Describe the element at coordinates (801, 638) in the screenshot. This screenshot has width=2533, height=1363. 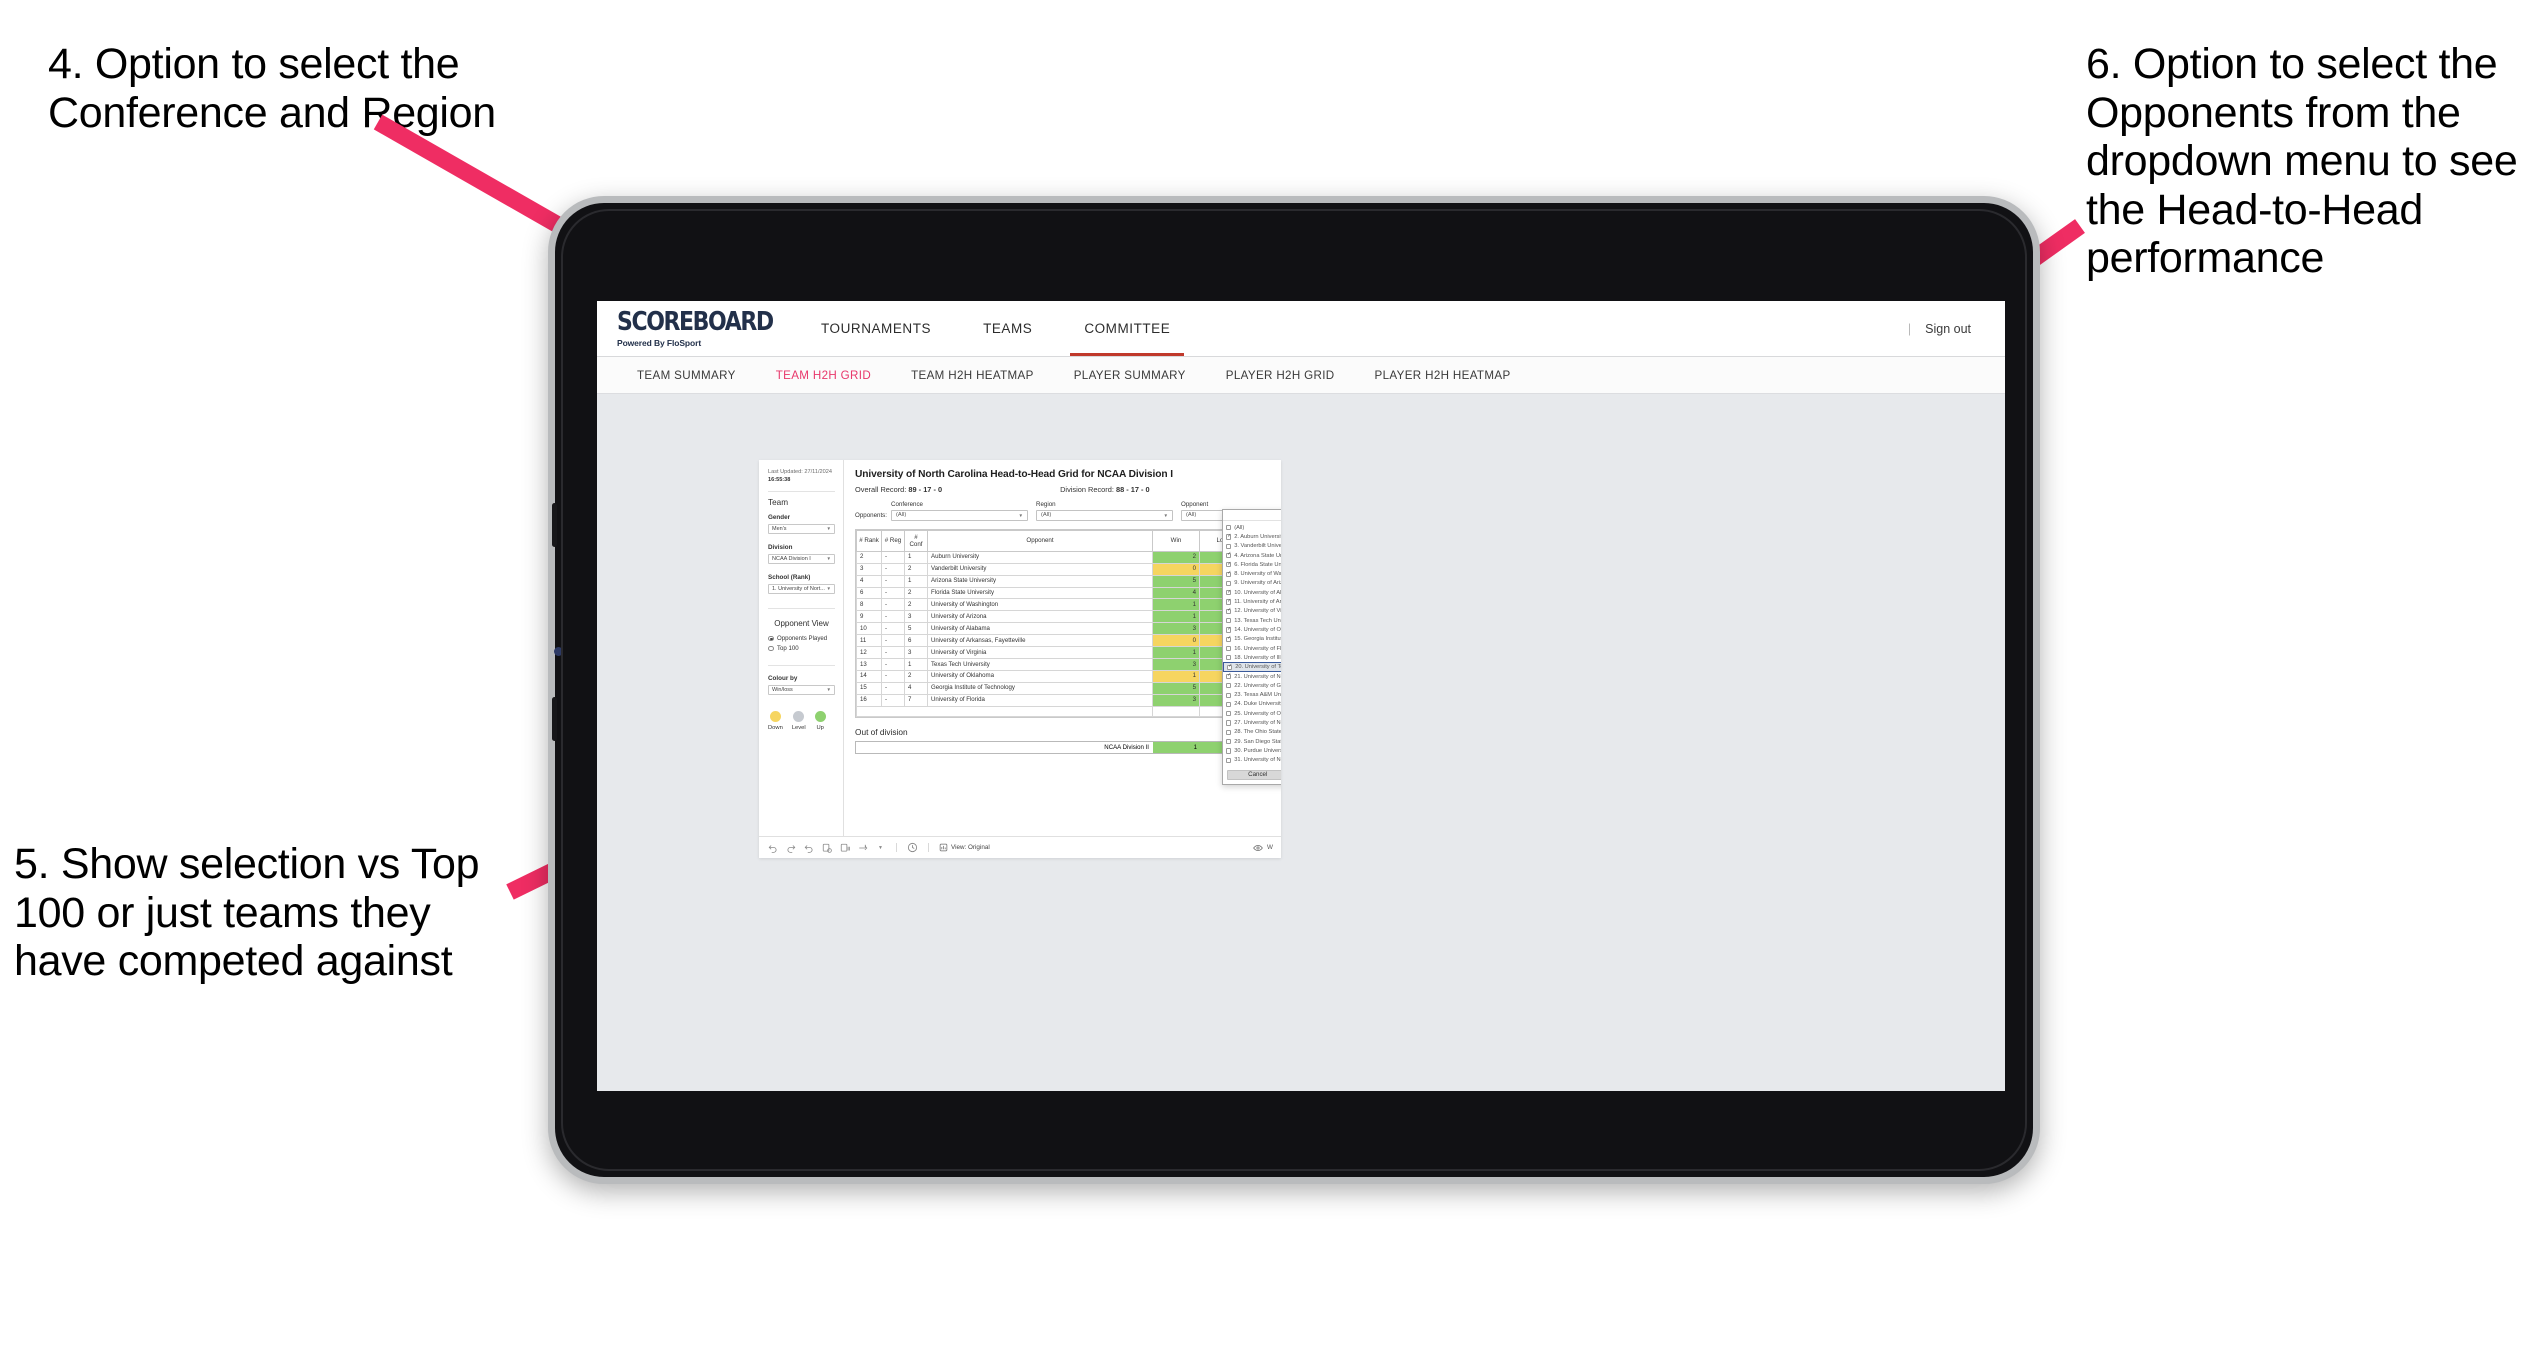
I see `radio-opponents-played: Opponents Played` at that location.